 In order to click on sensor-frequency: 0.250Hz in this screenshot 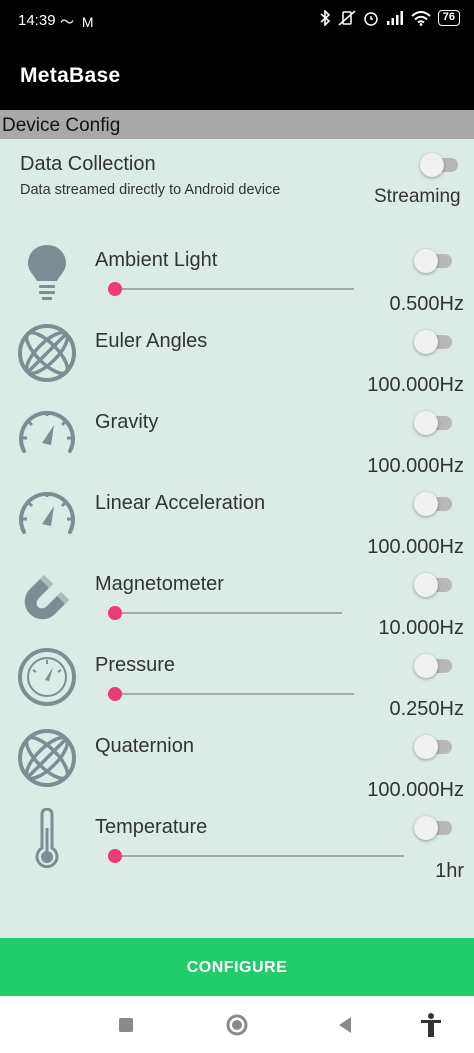, I will do `click(427, 709)`.